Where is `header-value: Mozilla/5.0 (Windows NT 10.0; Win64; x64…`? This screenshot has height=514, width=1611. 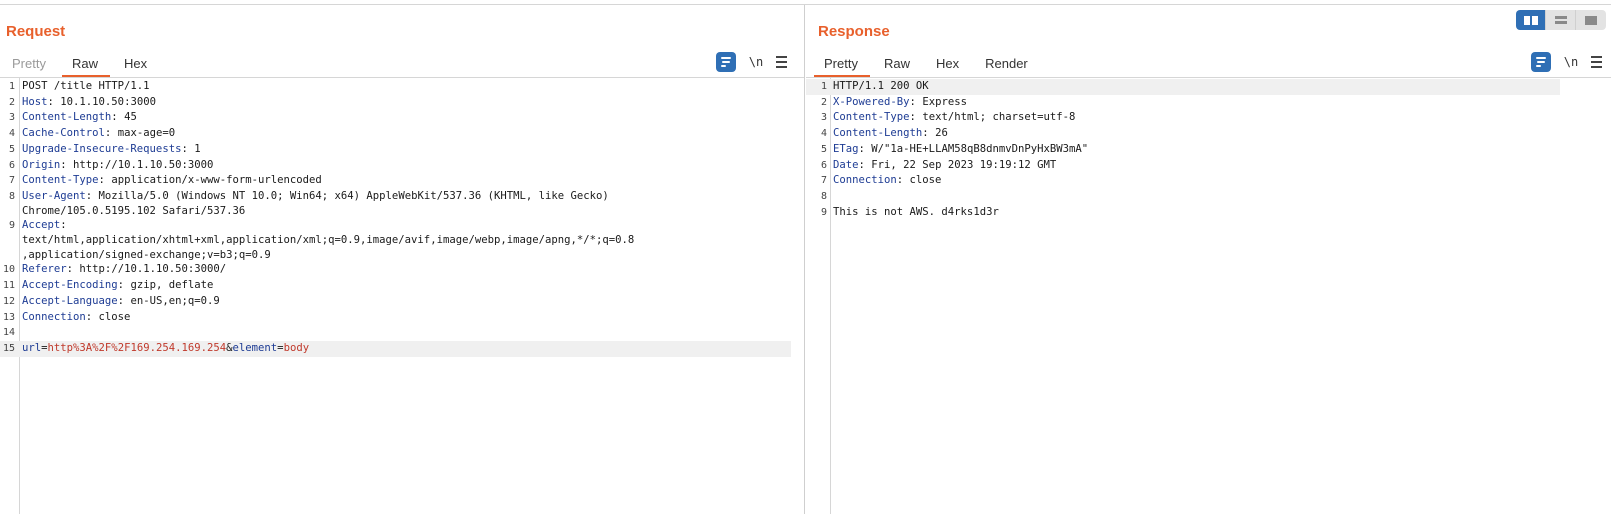 header-value: Mozilla/5.0 (Windows NT 10.0; Win64; x64… is located at coordinates (350, 195).